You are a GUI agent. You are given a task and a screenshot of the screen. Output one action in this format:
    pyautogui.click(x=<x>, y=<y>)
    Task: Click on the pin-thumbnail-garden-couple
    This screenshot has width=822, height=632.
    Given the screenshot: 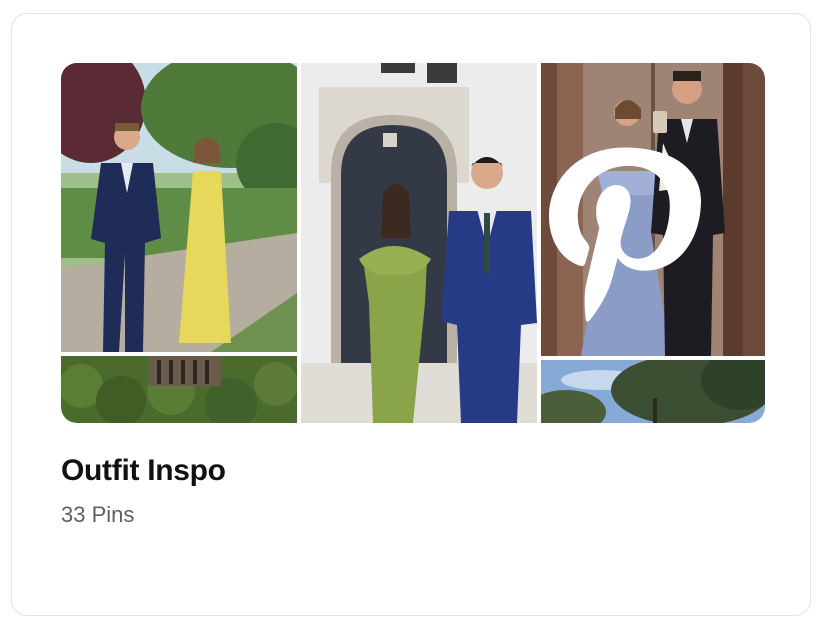 What is the action you would take?
    pyautogui.click(x=179, y=207)
    